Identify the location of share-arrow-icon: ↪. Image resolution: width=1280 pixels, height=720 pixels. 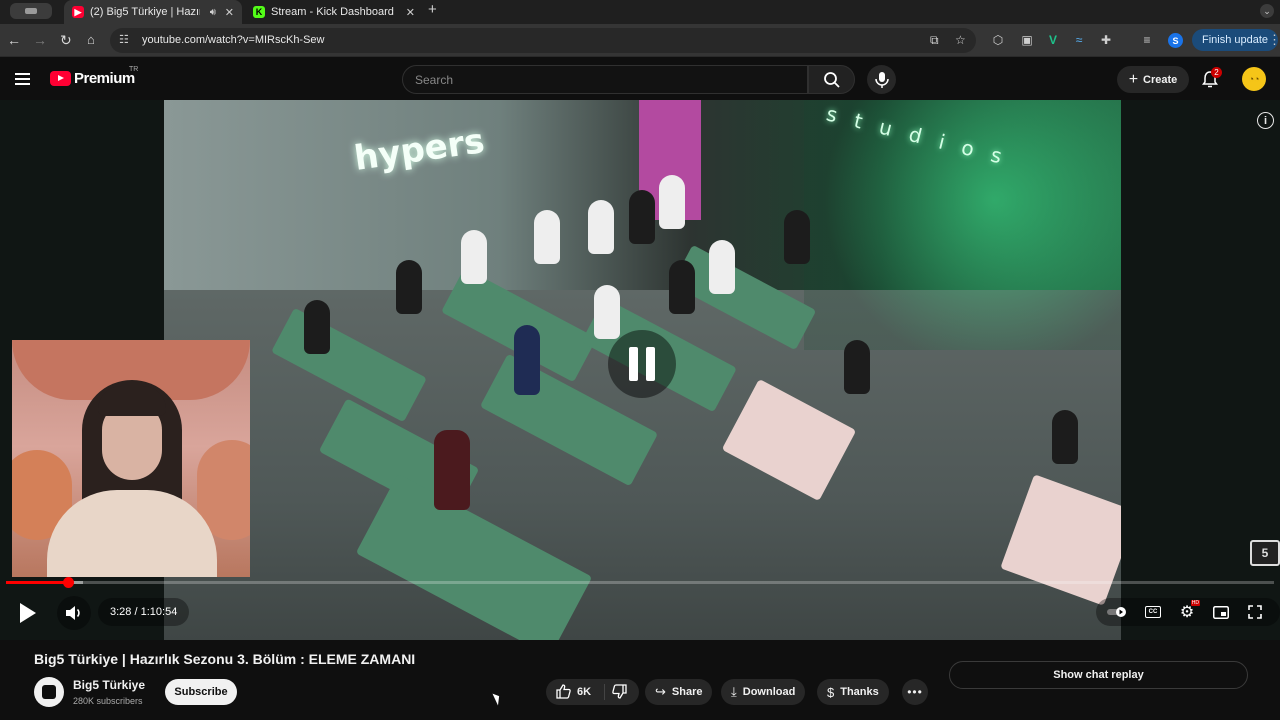
(660, 691).